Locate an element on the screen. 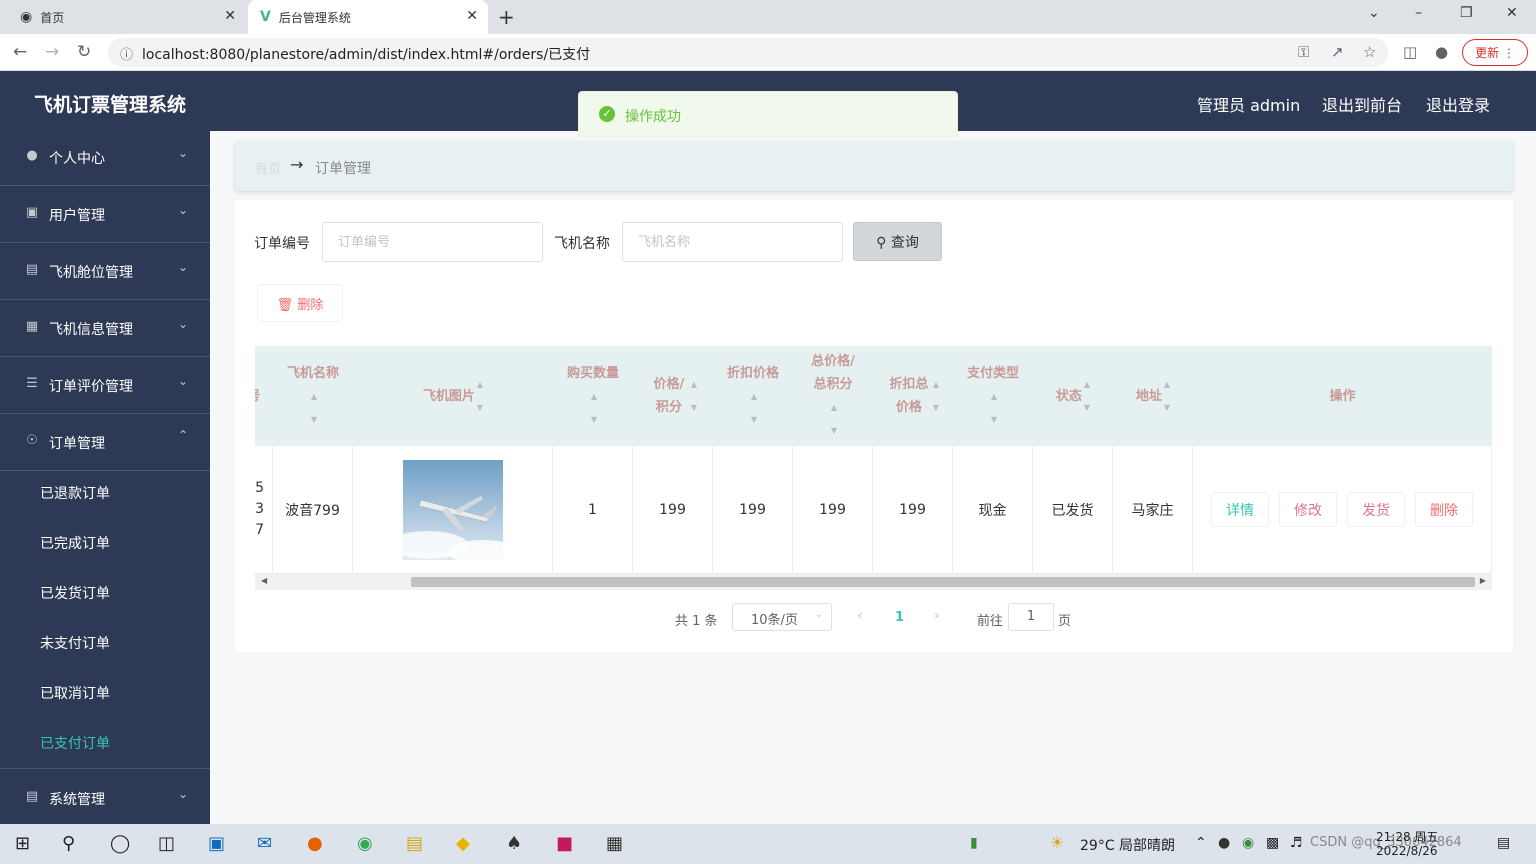 The height and width of the screenshot is (864, 1536). intellij-icon: ■ is located at coordinates (564, 843).